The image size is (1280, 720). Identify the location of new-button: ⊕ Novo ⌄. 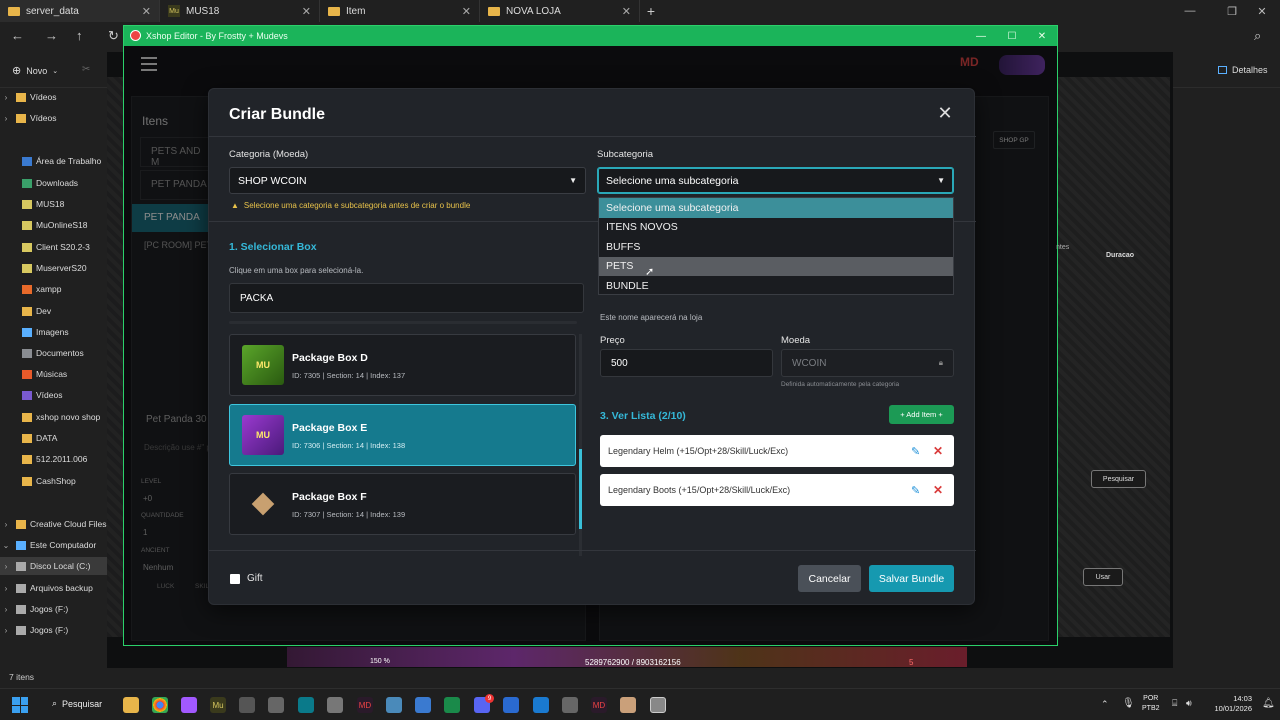
(35, 70).